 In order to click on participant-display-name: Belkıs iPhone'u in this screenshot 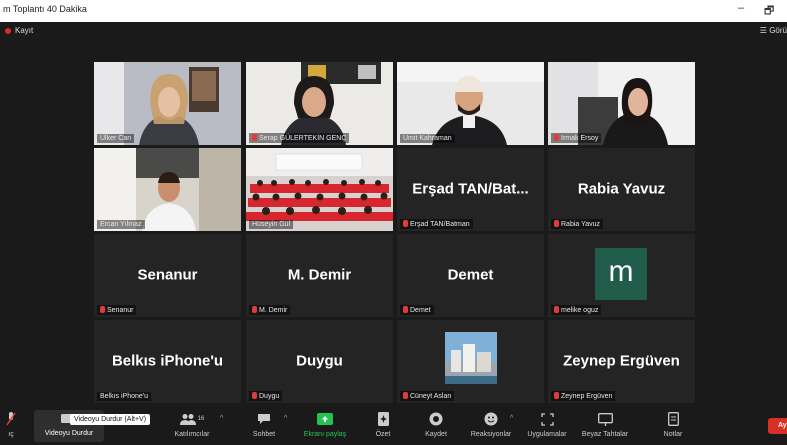, I will do `click(167, 361)`.